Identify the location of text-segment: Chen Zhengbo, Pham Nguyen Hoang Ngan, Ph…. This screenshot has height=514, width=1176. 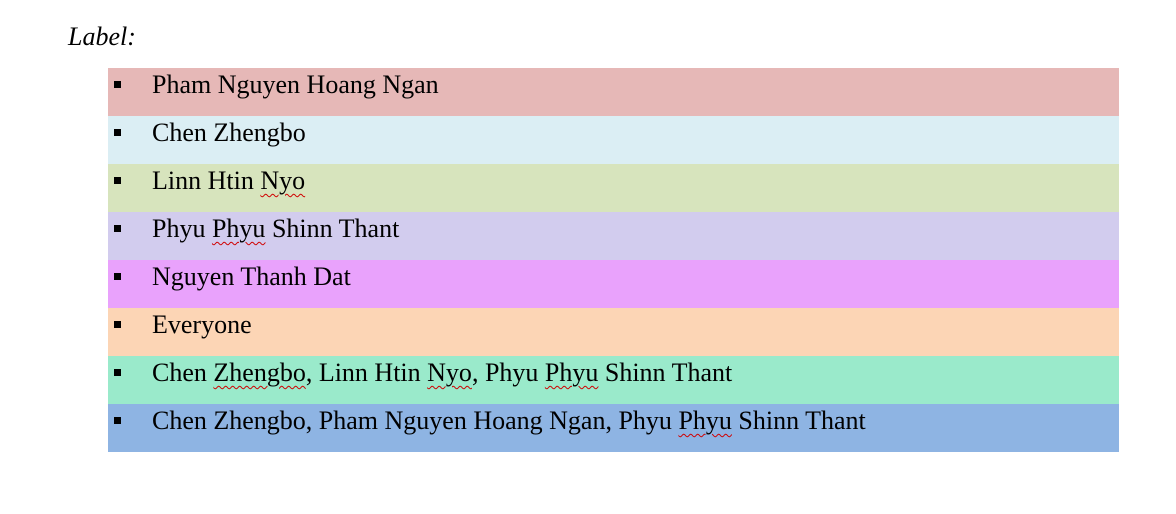
(415, 420).